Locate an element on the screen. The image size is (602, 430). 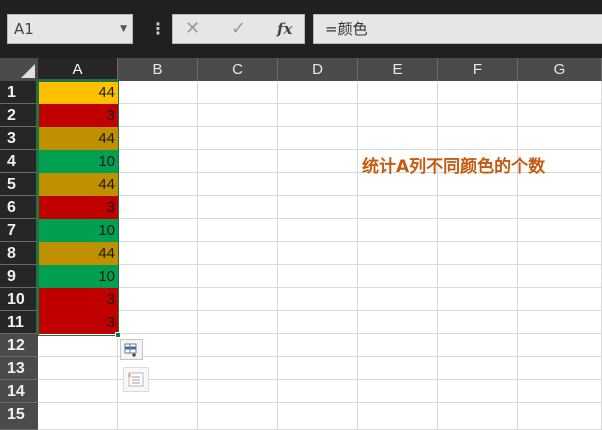
row-header: 7 is located at coordinates (19, 230).